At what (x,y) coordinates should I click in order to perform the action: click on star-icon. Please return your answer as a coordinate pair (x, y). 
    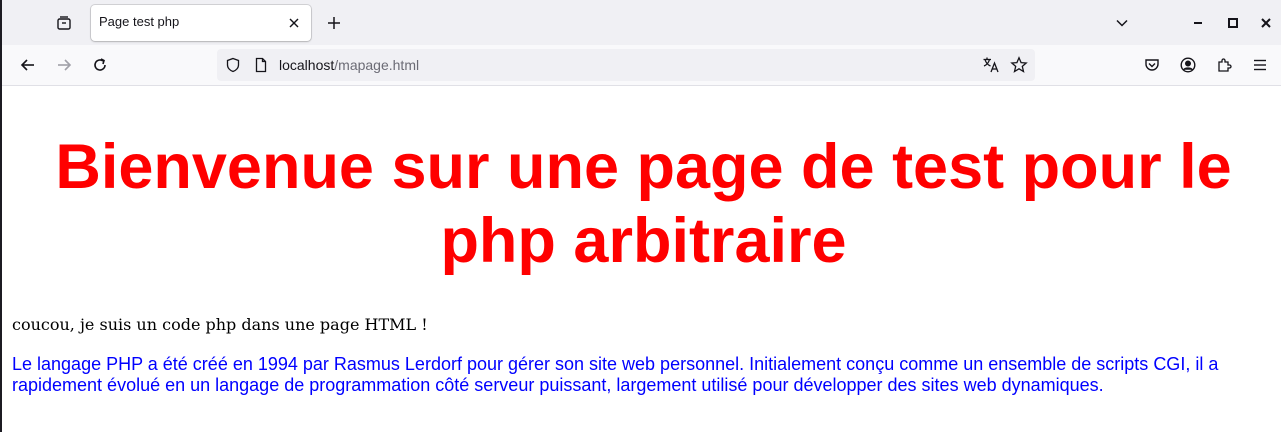
    Looking at the image, I should click on (1019, 65).